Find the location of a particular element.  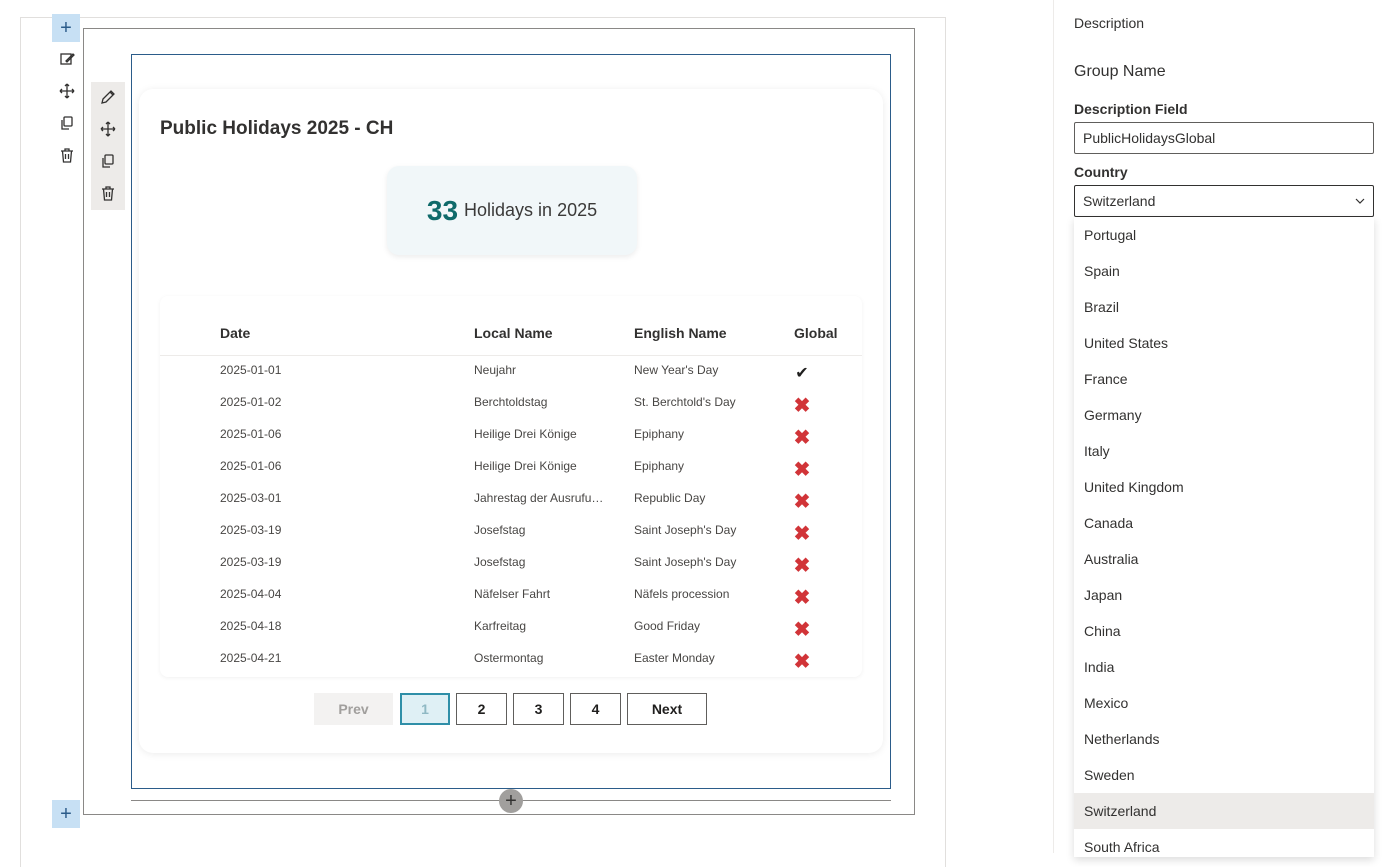

holiday-english-name: Epiphany is located at coordinates (659, 434).